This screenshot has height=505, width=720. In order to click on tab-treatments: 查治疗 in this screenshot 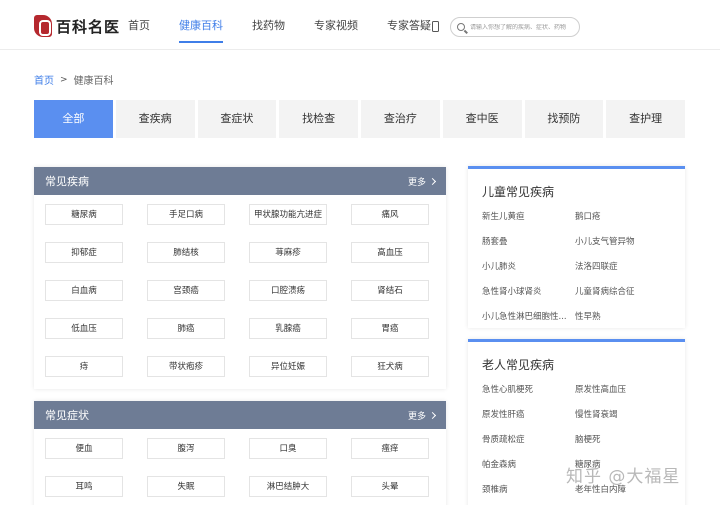, I will do `click(400, 119)`.